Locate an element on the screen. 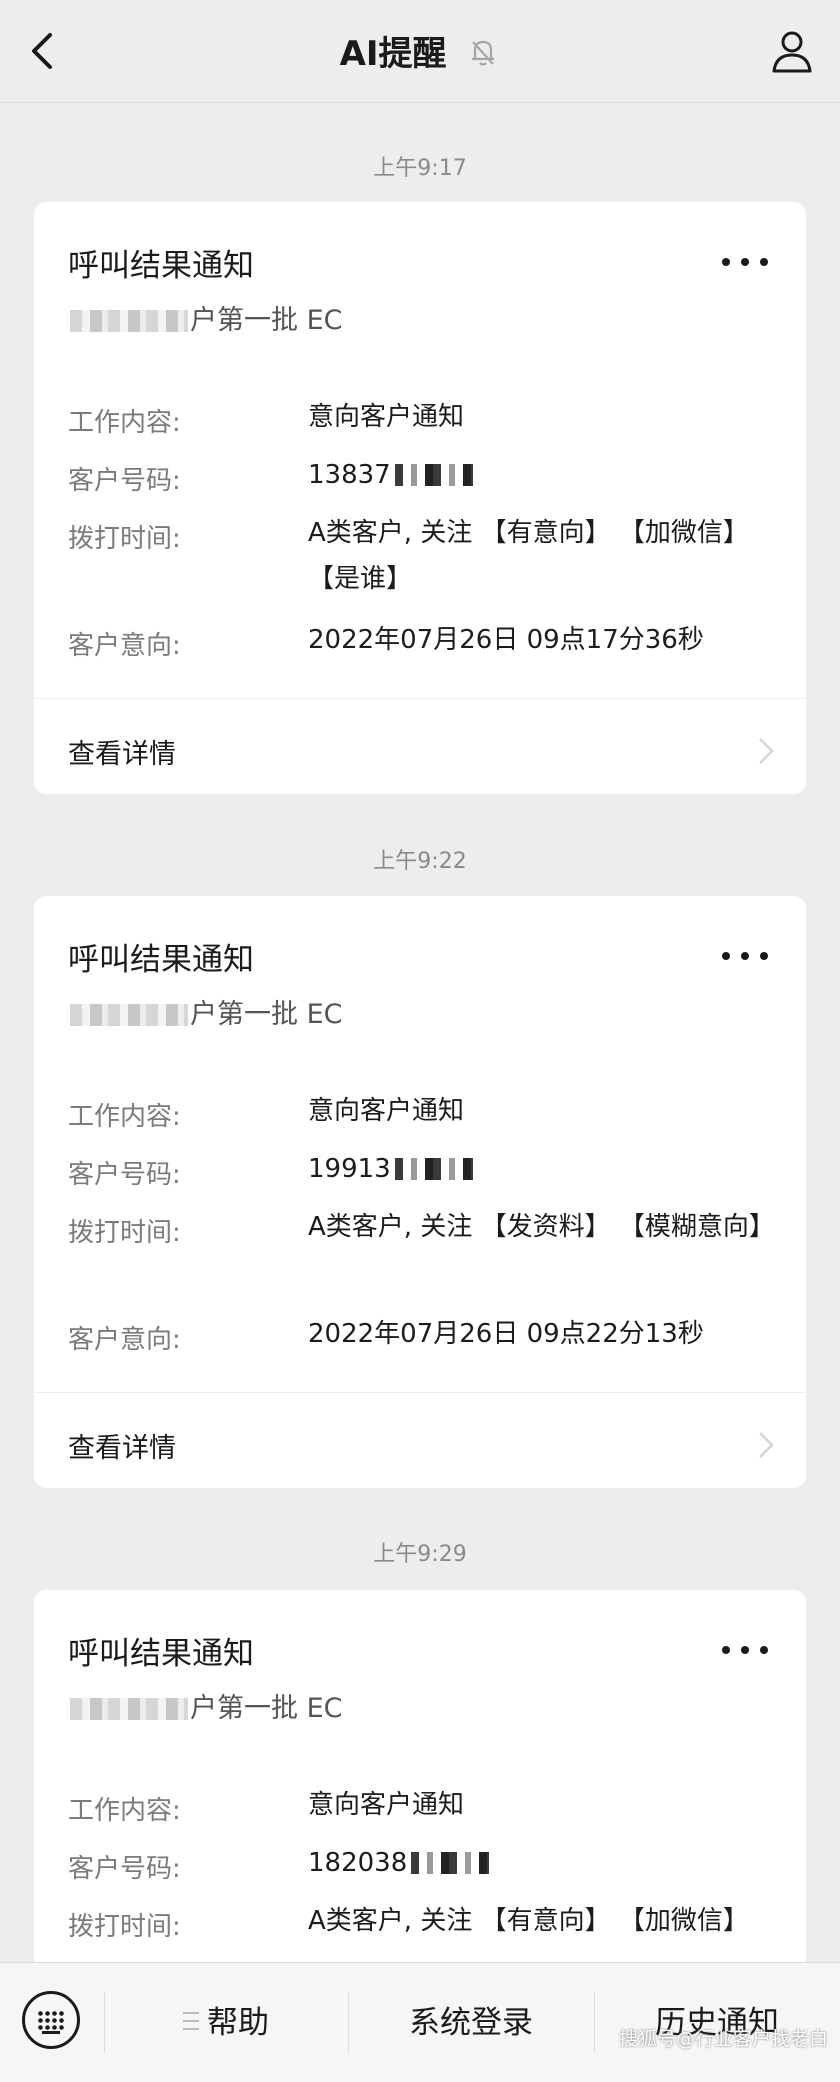 The image size is (840, 2082). top-bar: AI提醒 is located at coordinates (420, 51).